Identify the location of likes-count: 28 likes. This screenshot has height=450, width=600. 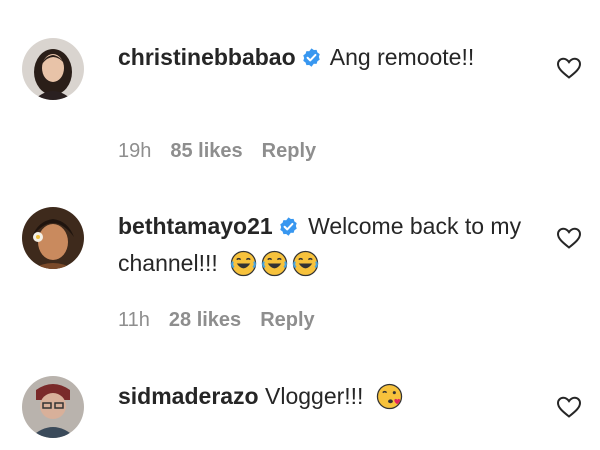
(205, 320).